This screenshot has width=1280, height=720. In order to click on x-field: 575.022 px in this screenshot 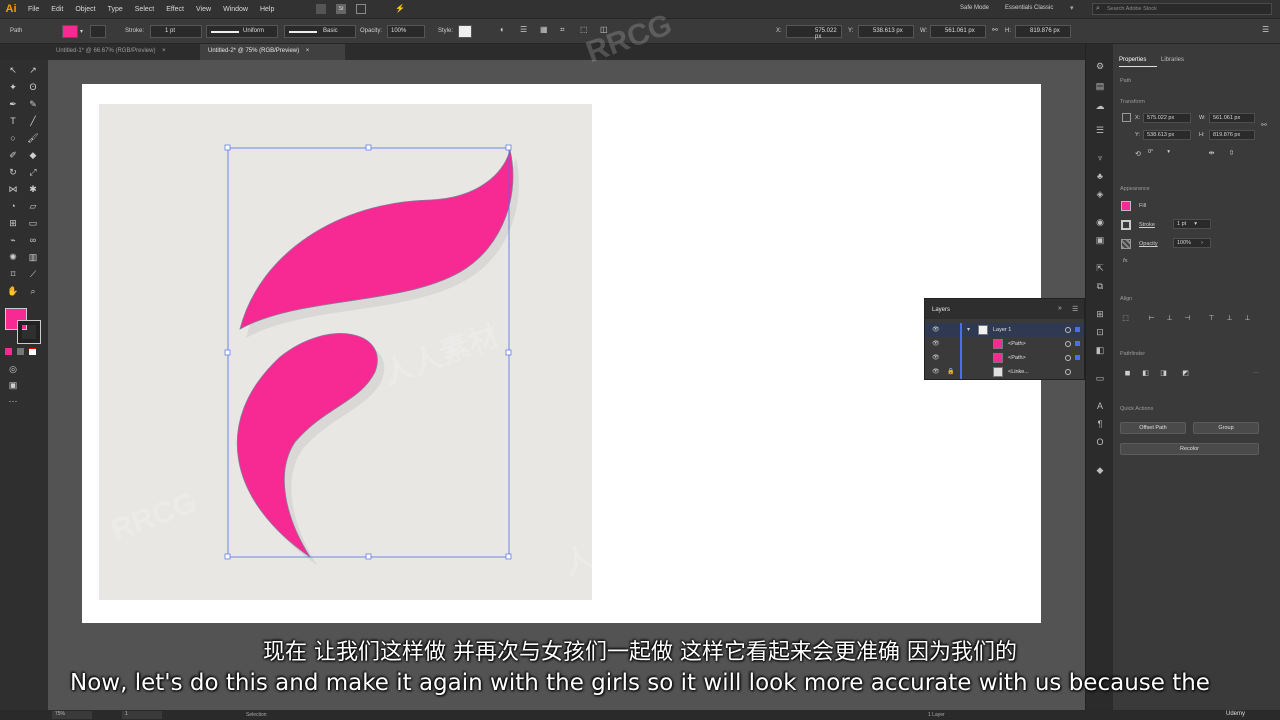, I will do `click(814, 32)`.